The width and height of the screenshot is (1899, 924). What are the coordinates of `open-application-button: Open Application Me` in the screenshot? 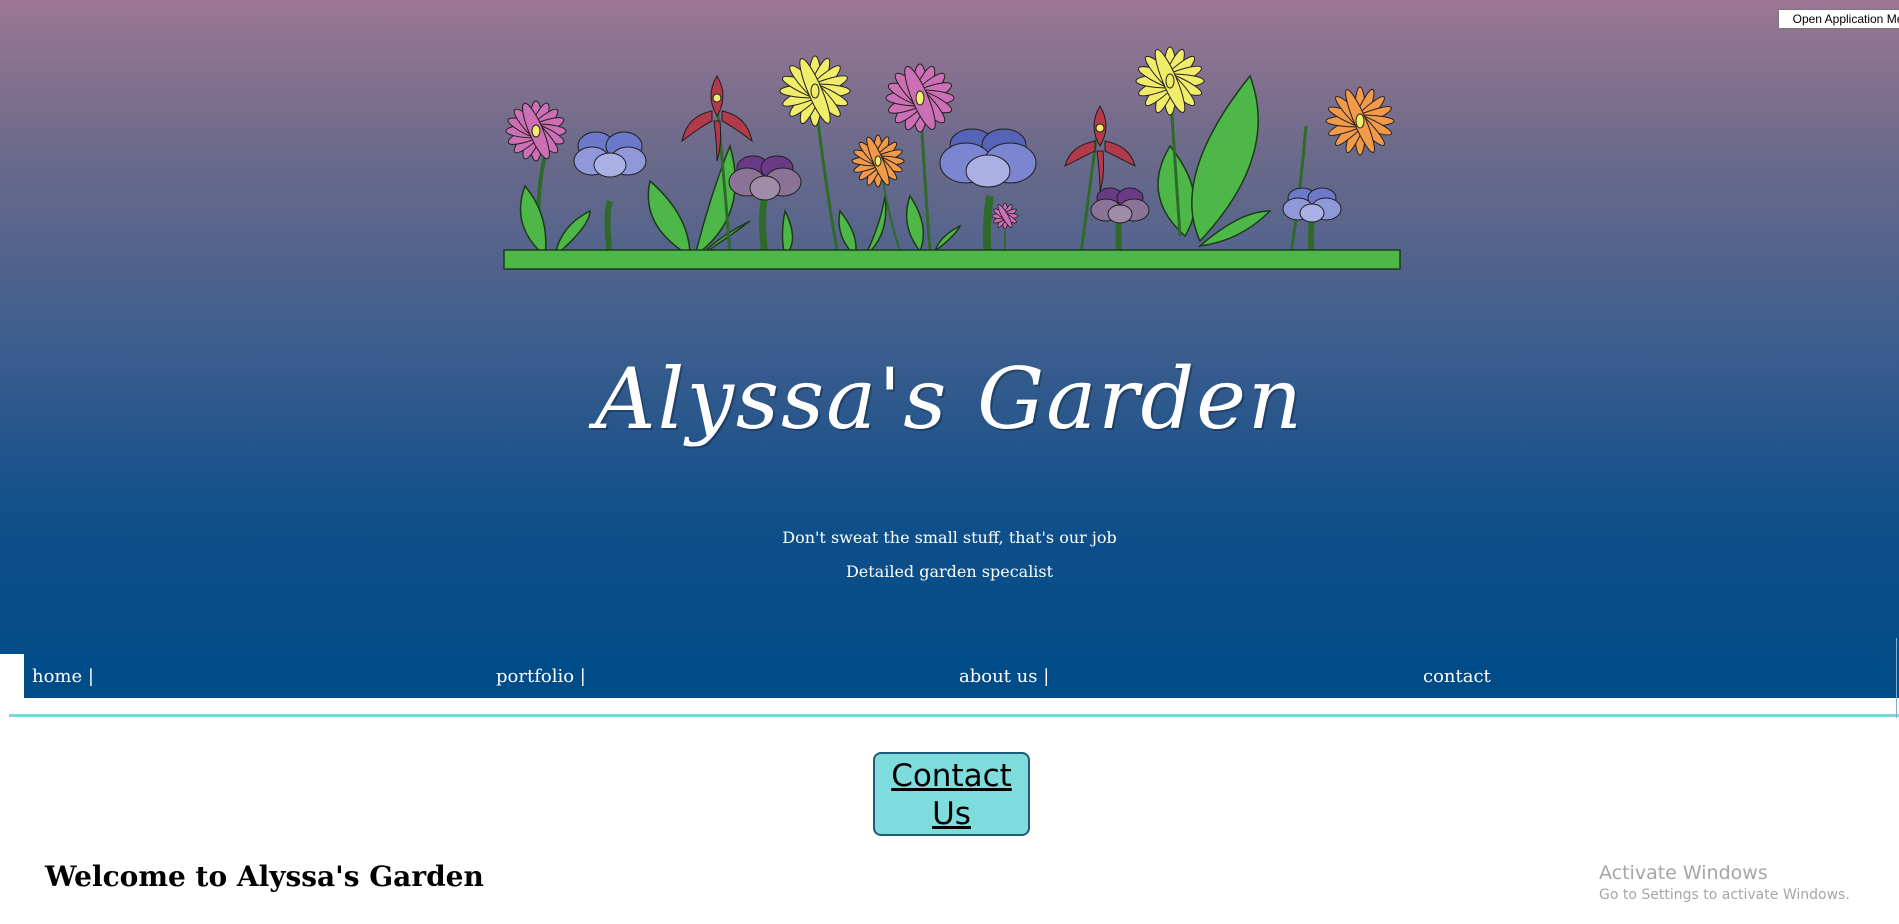 It's located at (1838, 19).